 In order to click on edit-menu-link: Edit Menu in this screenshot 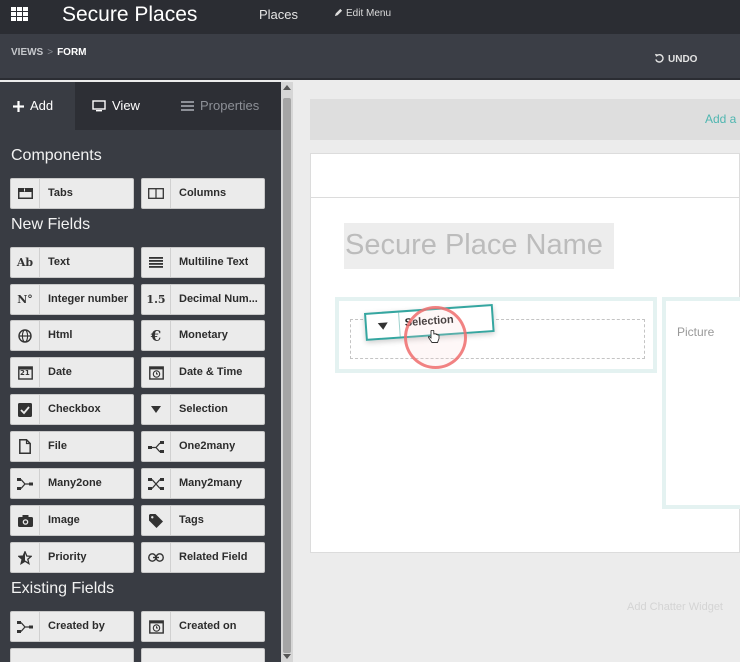, I will do `click(362, 13)`.